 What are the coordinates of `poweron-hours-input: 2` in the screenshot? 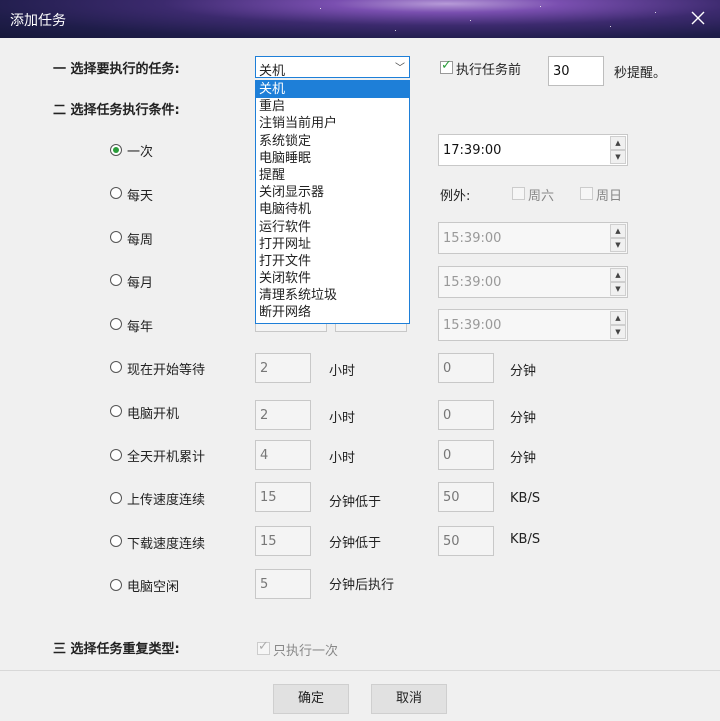 It's located at (283, 415).